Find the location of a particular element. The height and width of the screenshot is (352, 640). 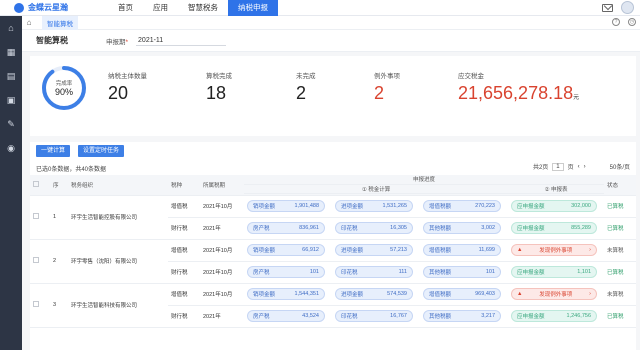

chart-icon: ▤ is located at coordinates (11, 76).